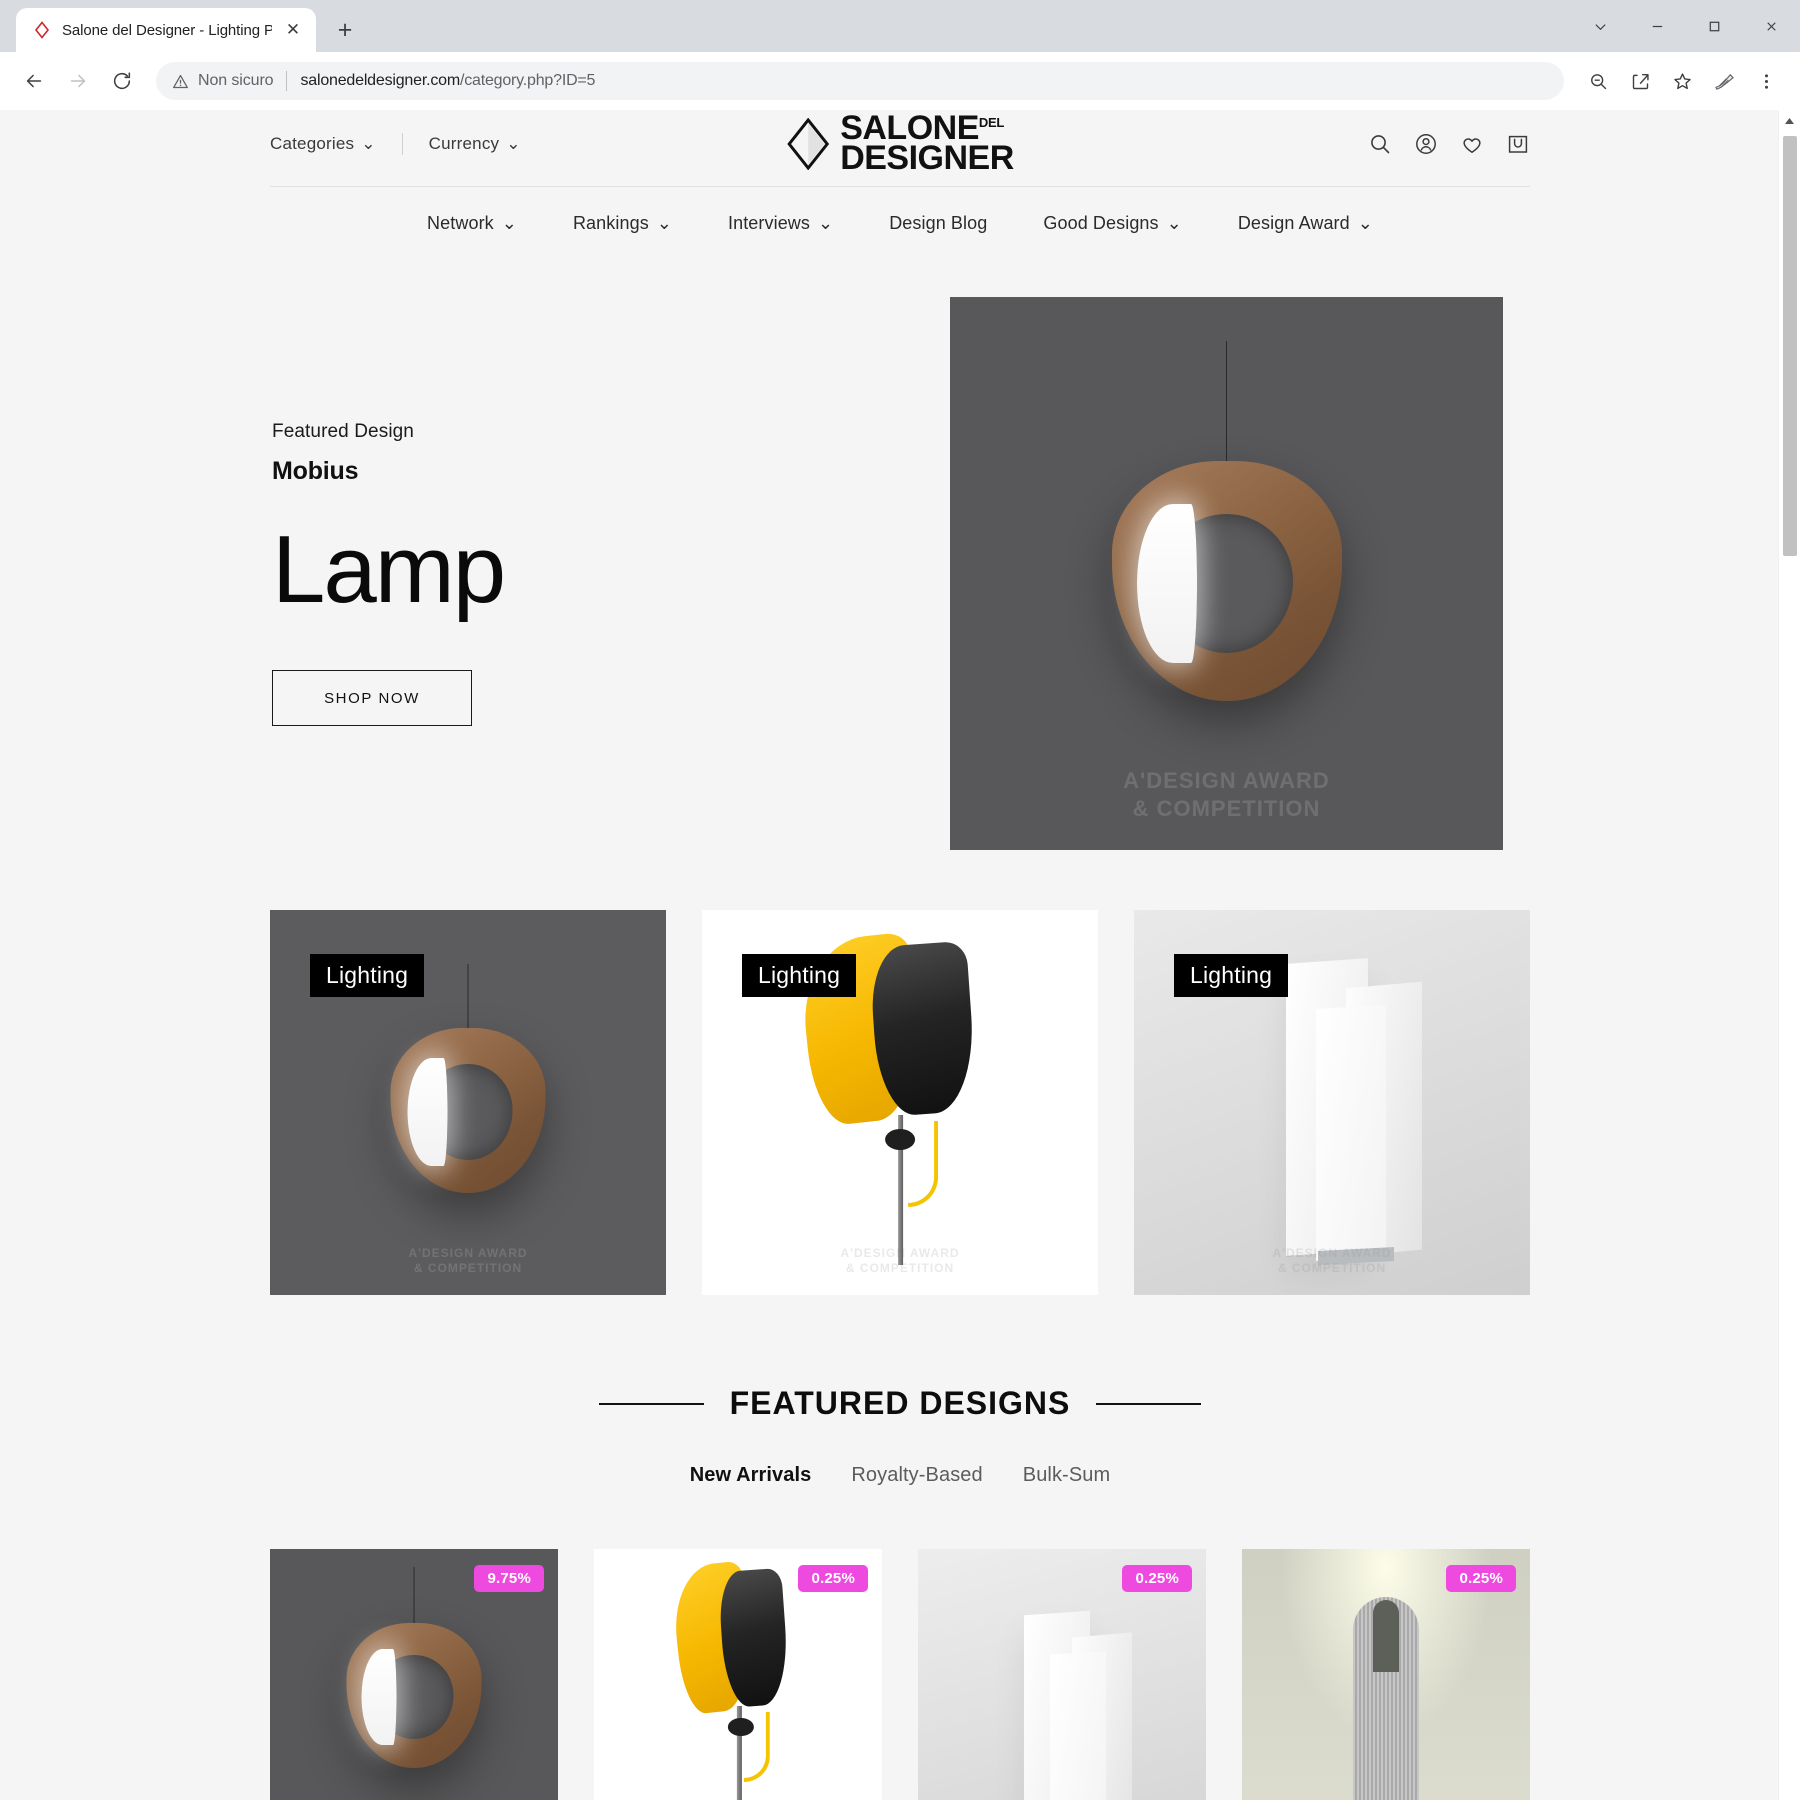 This screenshot has width=1800, height=1800. I want to click on nav-label: Good Designs, so click(1101, 223).